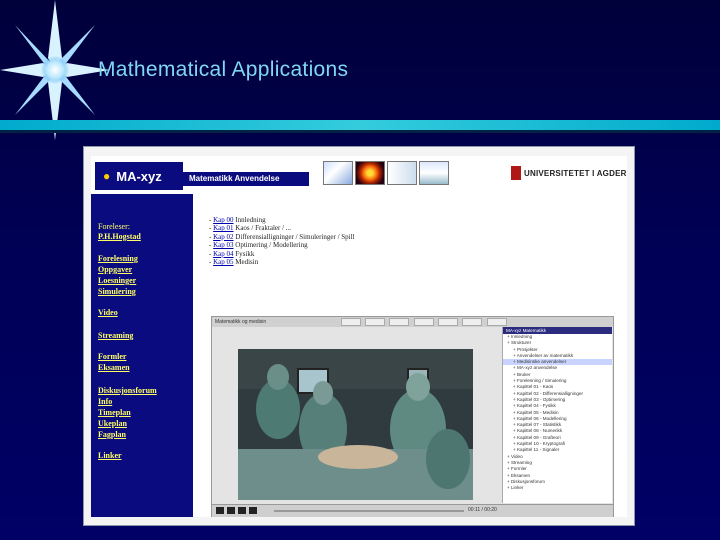 The image size is (720, 540). What do you see at coordinates (223, 254) in the screenshot?
I see `chapter-link: Kap 04` at bounding box center [223, 254].